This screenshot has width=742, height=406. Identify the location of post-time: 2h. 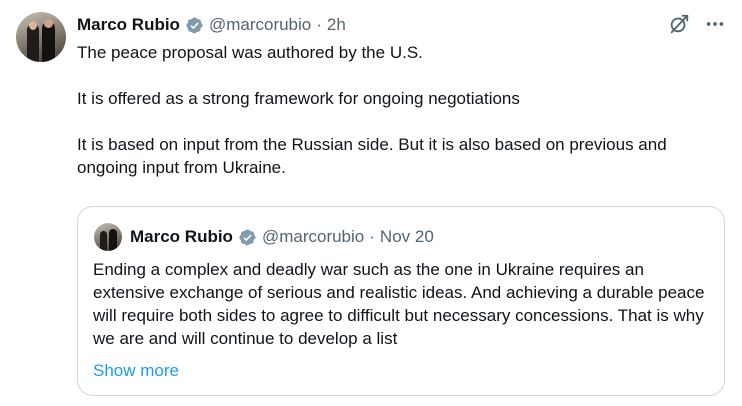
(336, 25).